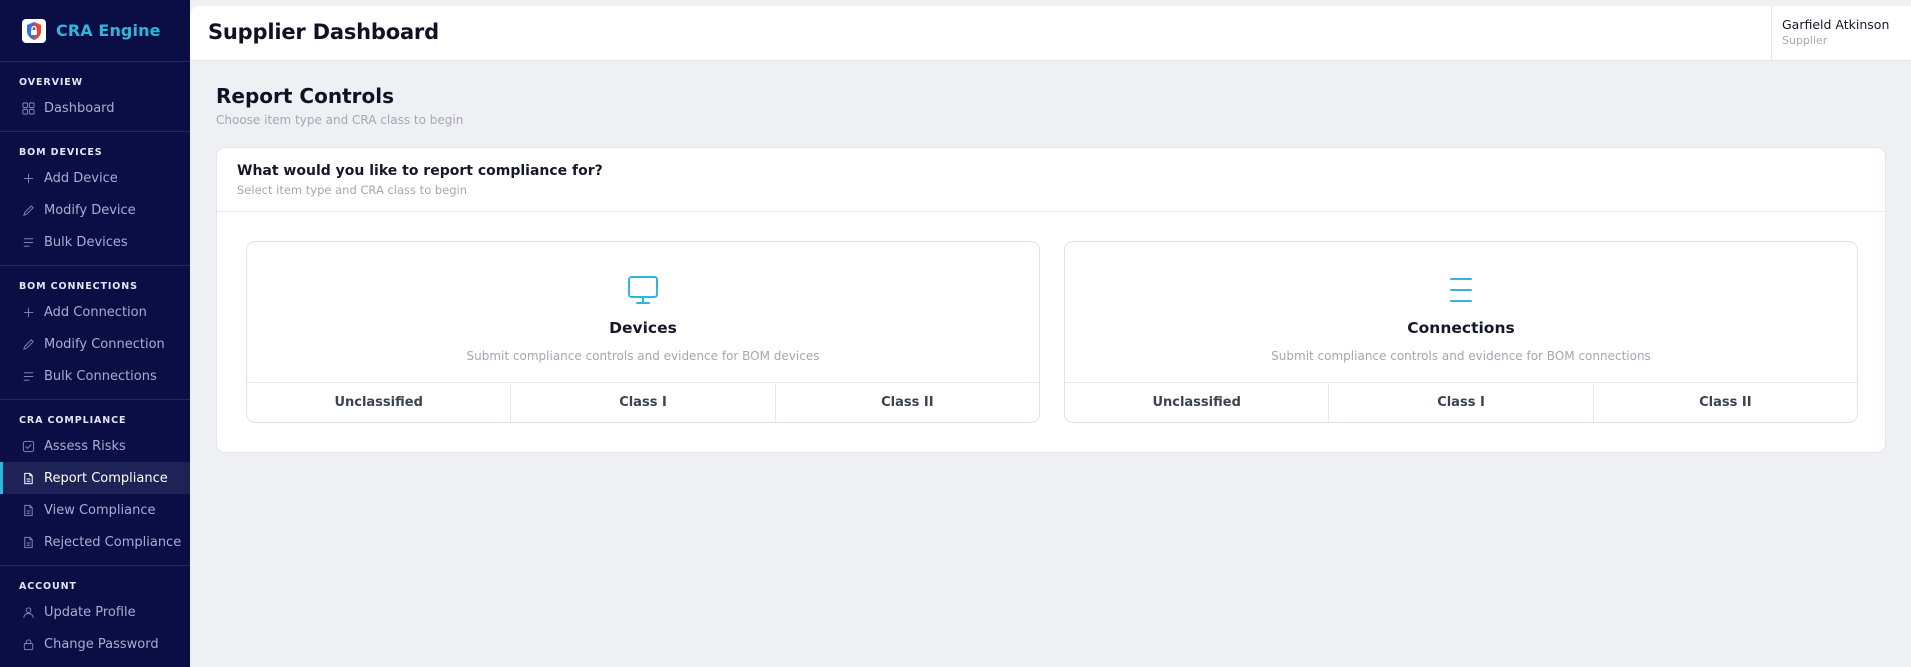 This screenshot has height=667, width=1911. I want to click on brand: CRA Engine, so click(95, 31).